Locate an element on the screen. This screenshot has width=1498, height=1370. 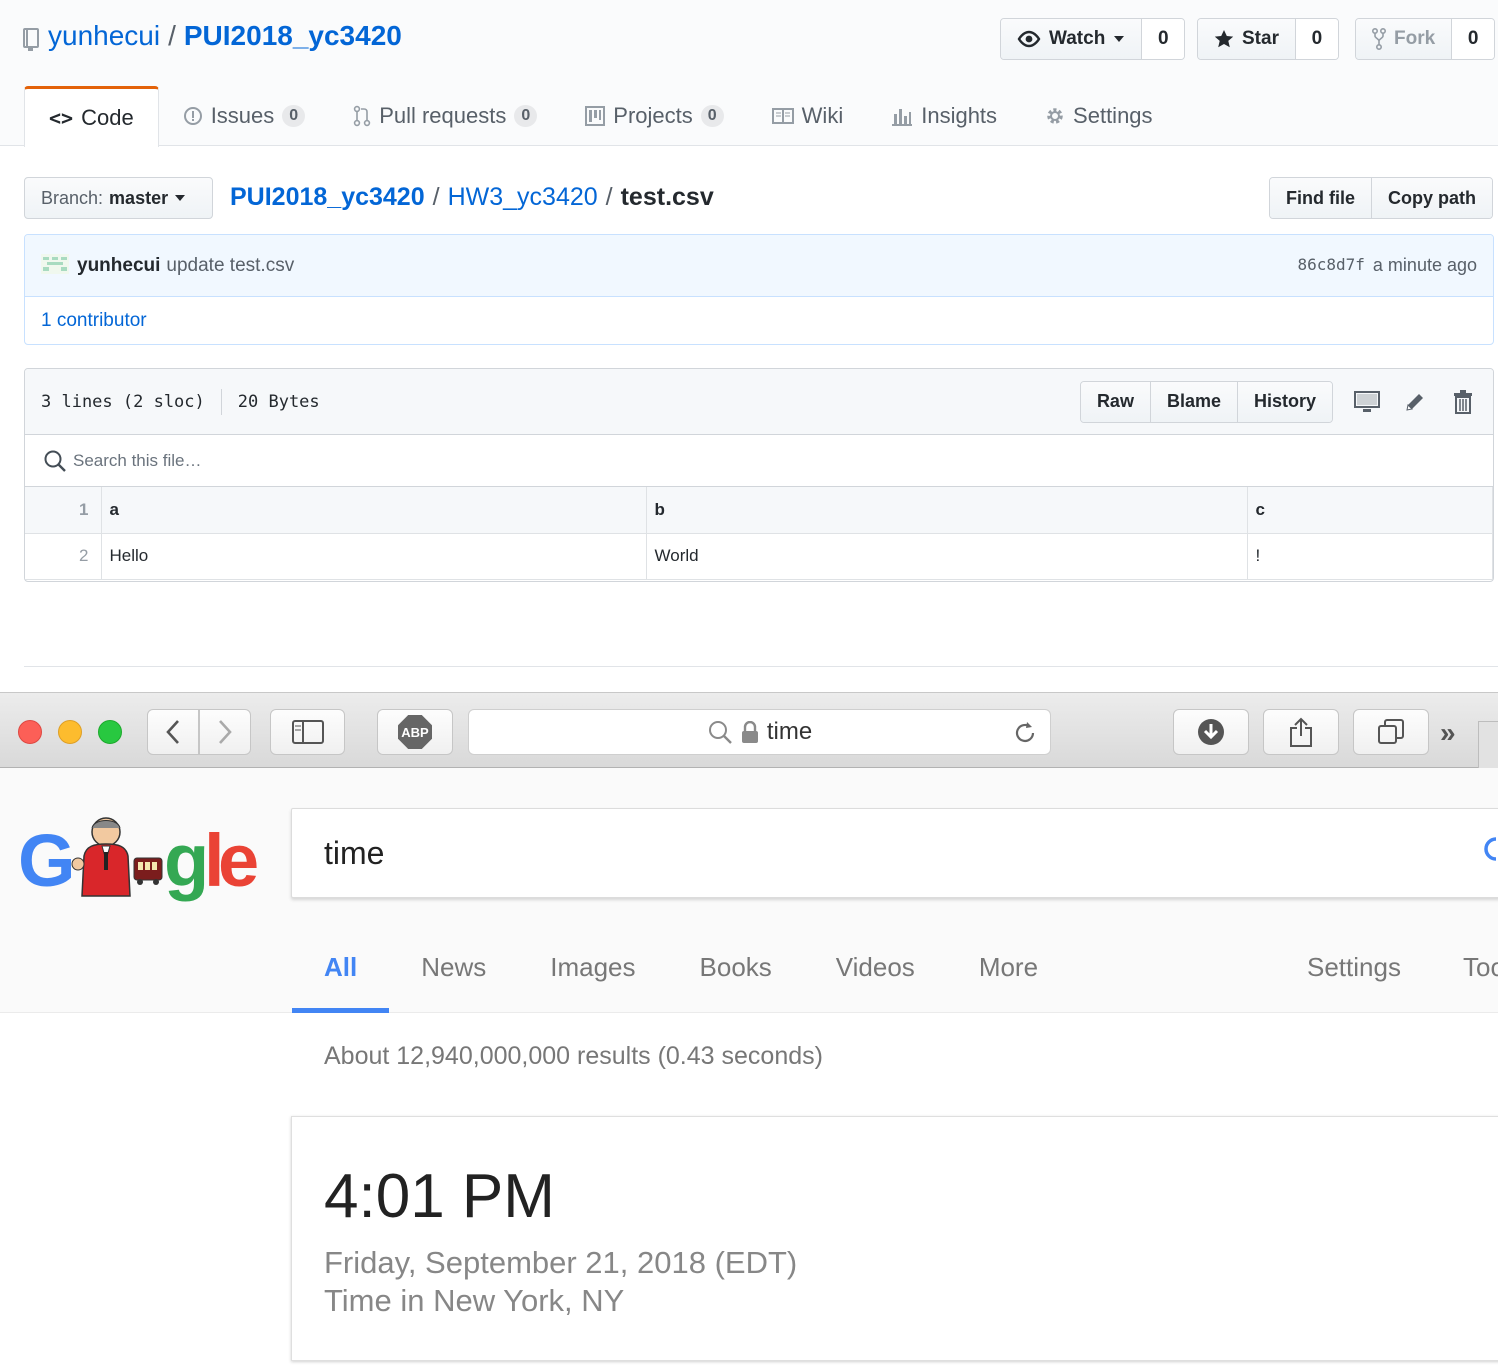
fork-icon is located at coordinates (1379, 39).